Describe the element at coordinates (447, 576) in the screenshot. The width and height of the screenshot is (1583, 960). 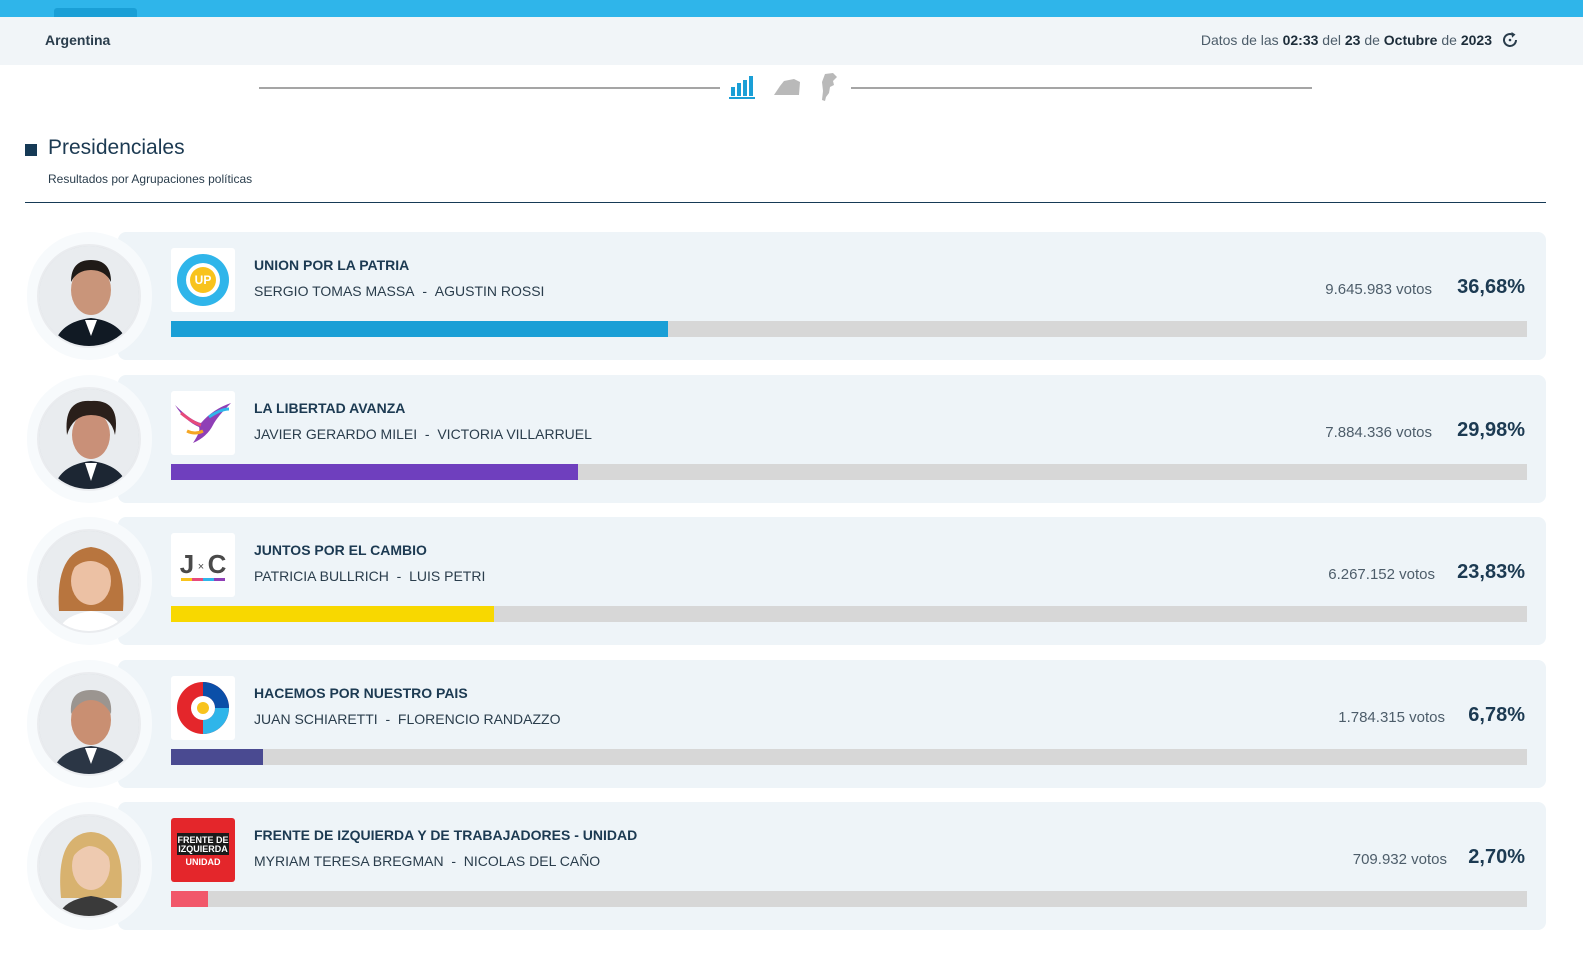
I see `candidate-vice: LUIS PETRI` at that location.